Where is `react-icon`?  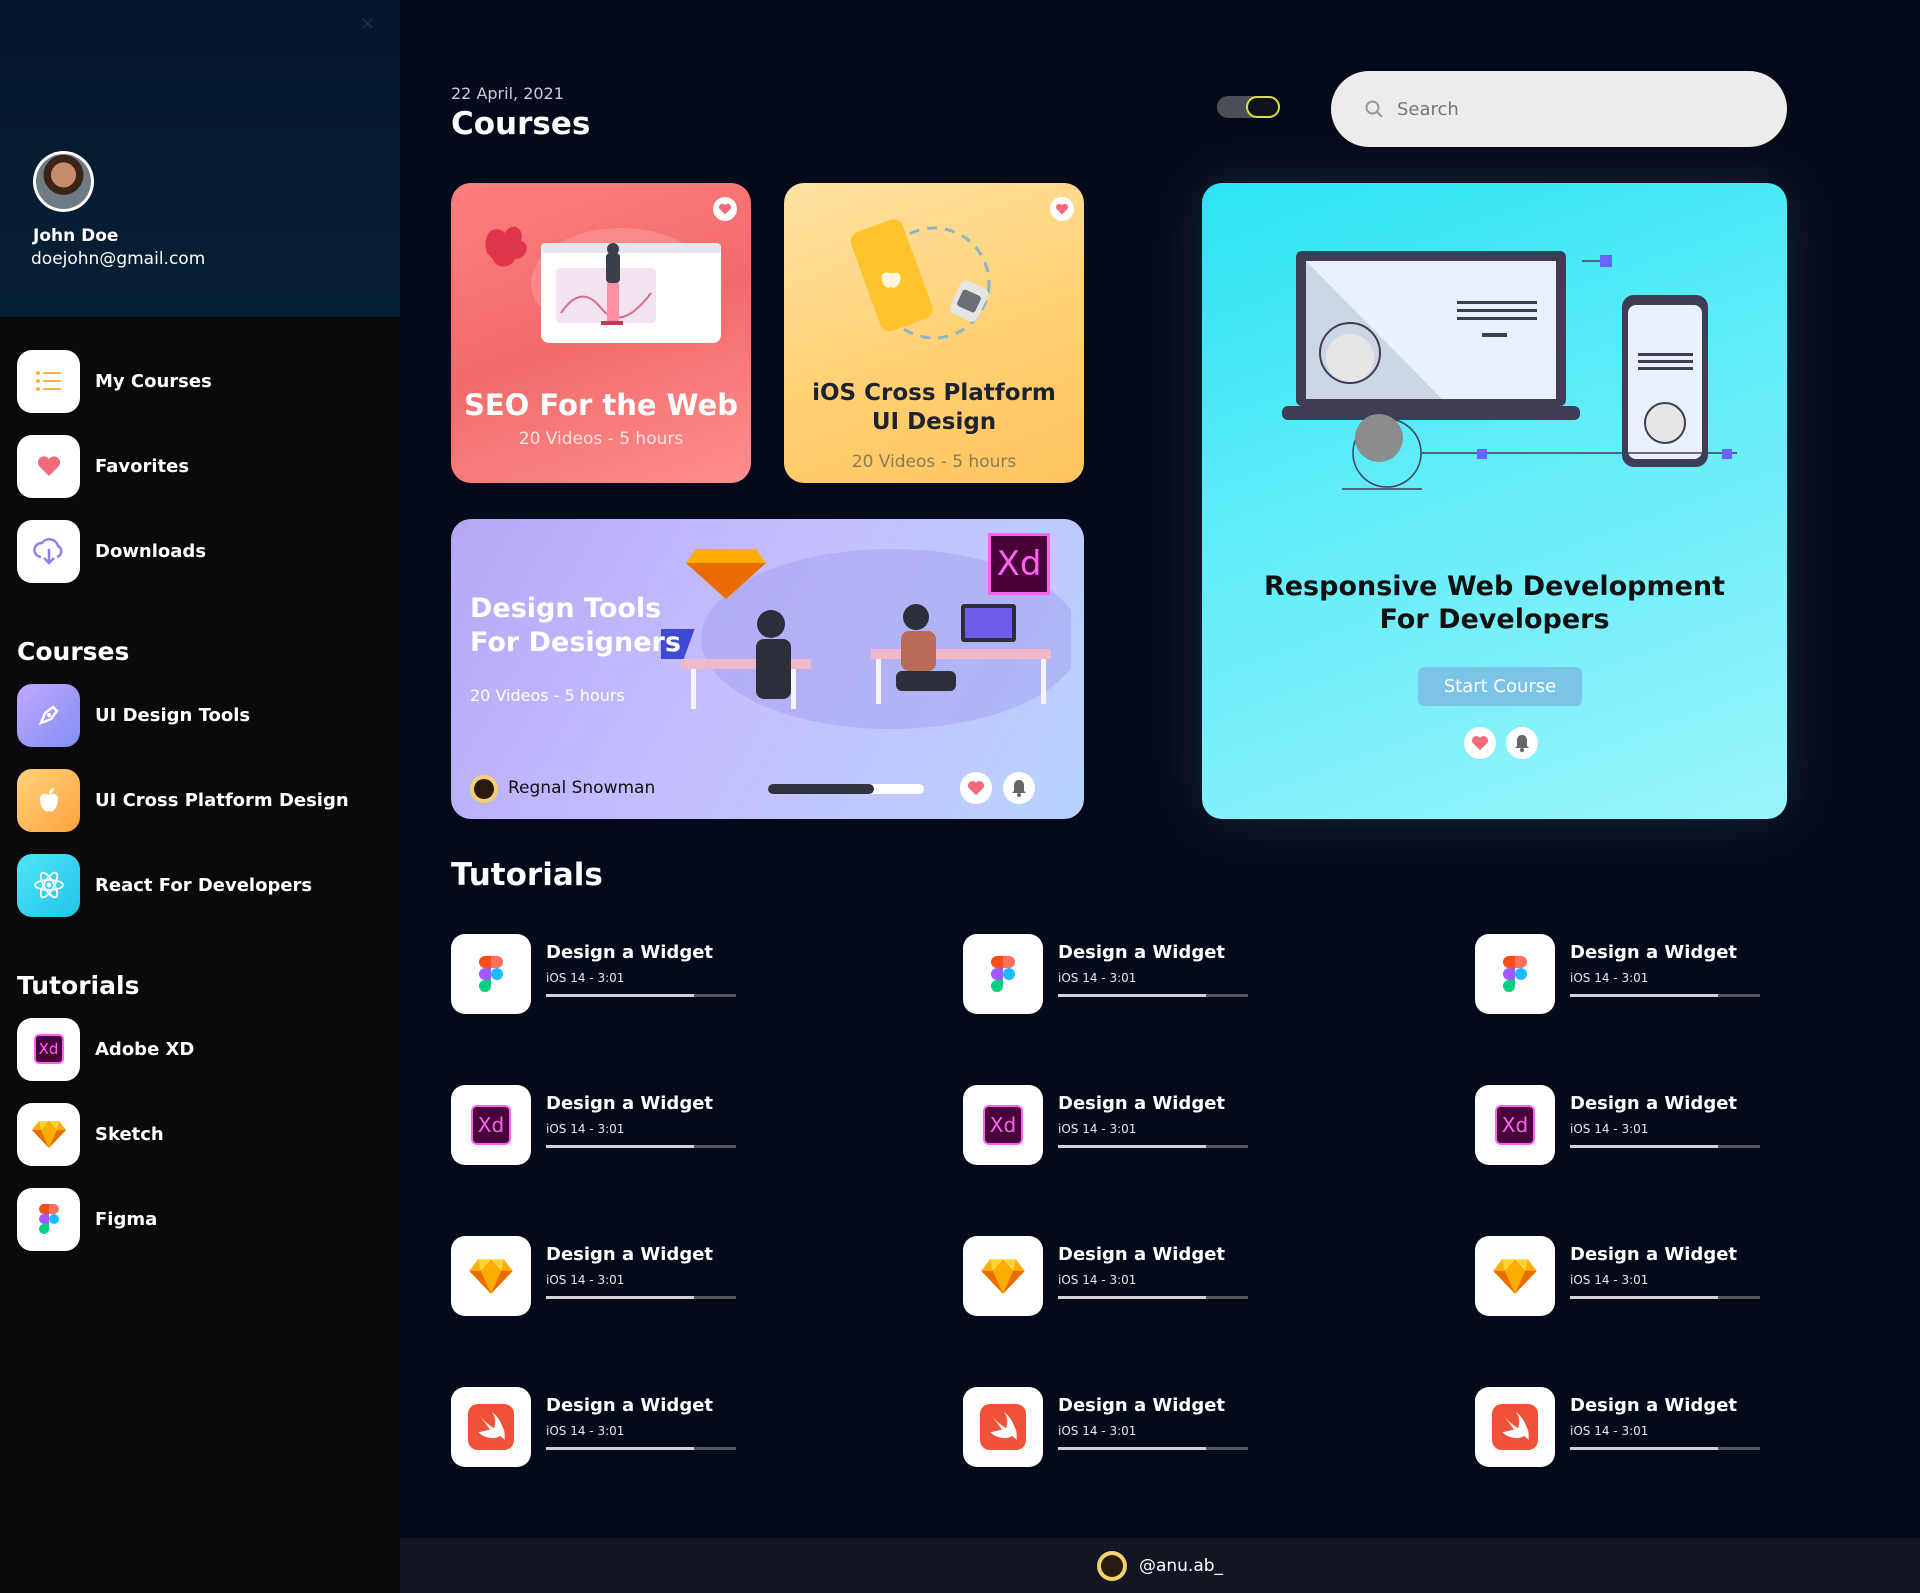 react-icon is located at coordinates (48, 885).